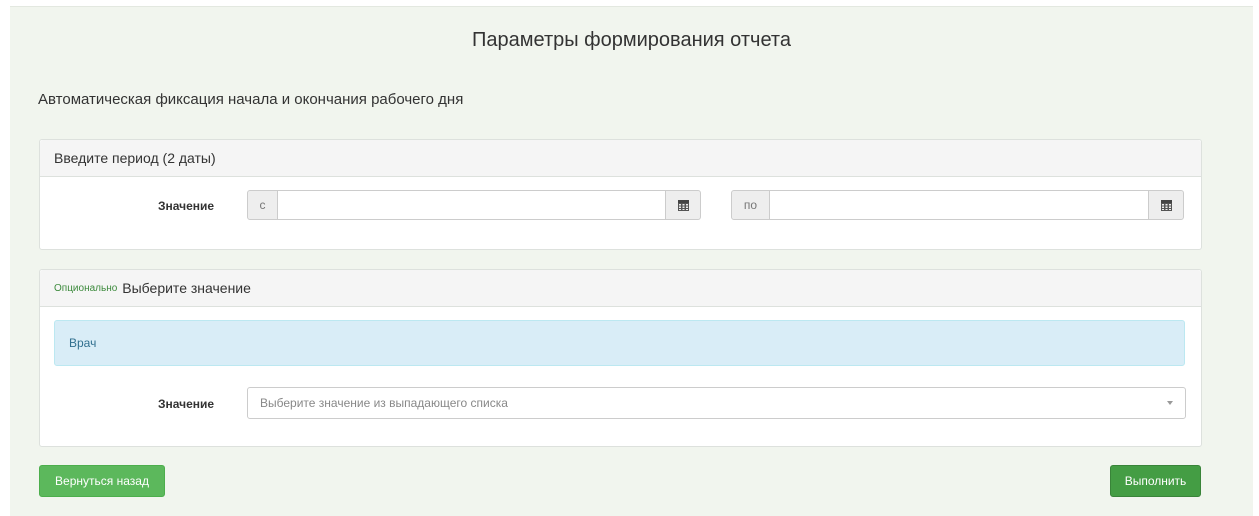  What do you see at coordinates (620, 288) in the screenshot?
I see `select-panel-heading: Опционально Выберите значение` at bounding box center [620, 288].